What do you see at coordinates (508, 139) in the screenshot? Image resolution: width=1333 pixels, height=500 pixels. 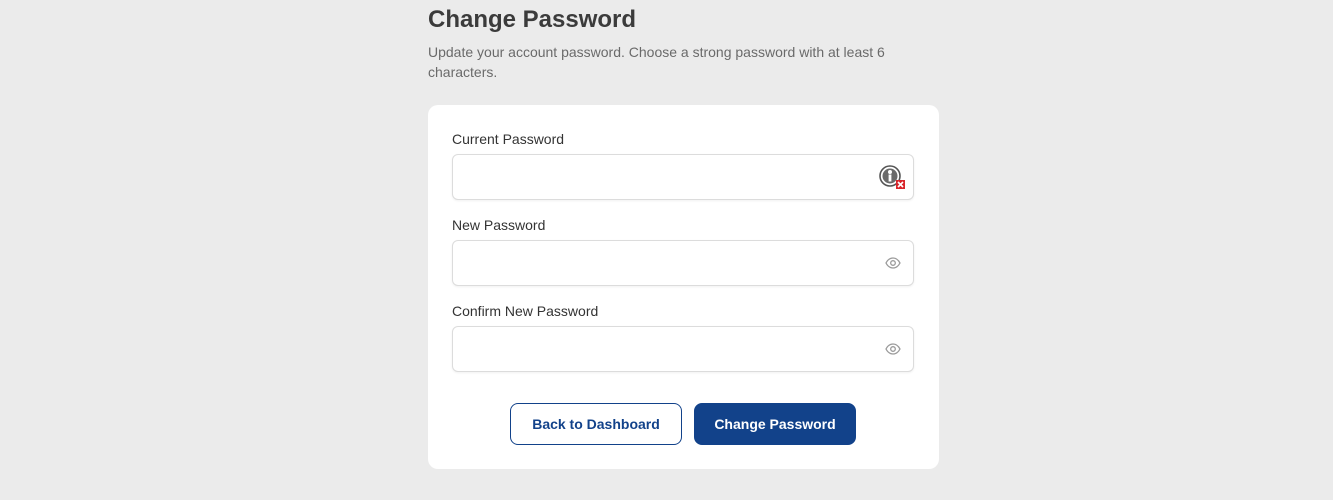 I see `current-password-label: Current Password` at bounding box center [508, 139].